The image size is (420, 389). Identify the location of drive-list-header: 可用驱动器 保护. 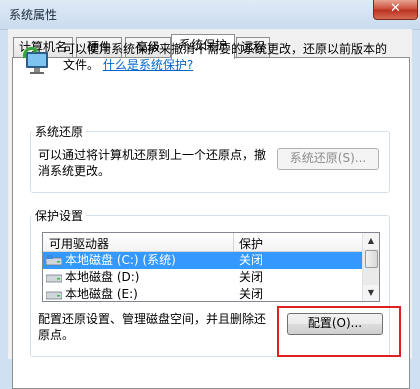
(203, 242).